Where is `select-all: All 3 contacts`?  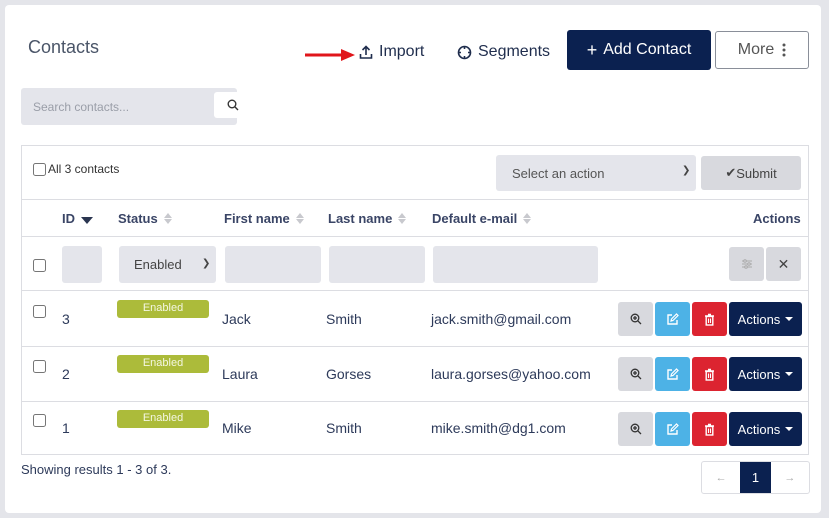 select-all: All 3 contacts is located at coordinates (76, 169).